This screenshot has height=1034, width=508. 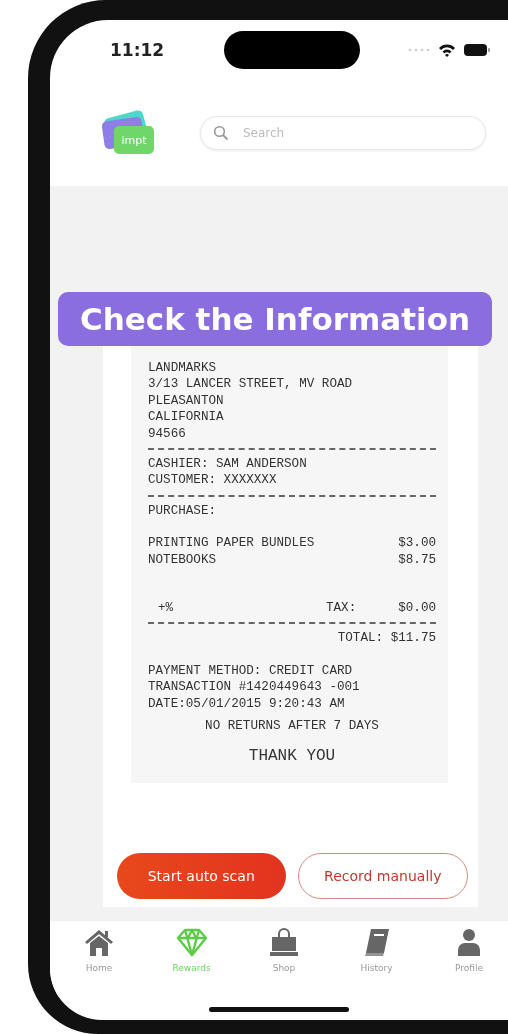 I want to click on tab-item: Shop, so click(x=284, y=962).